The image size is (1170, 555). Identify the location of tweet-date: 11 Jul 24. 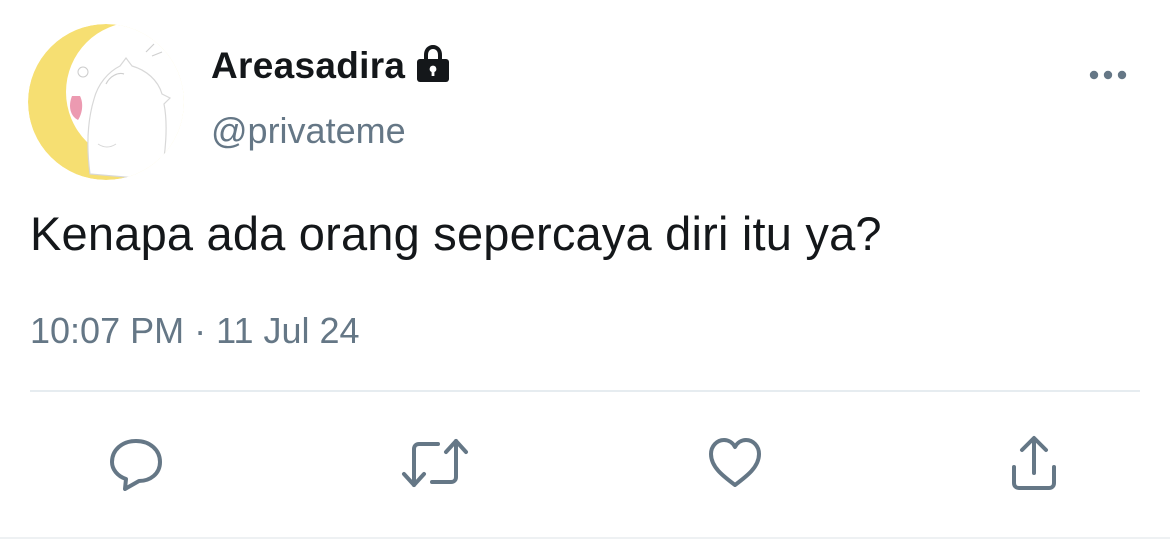
(288, 330).